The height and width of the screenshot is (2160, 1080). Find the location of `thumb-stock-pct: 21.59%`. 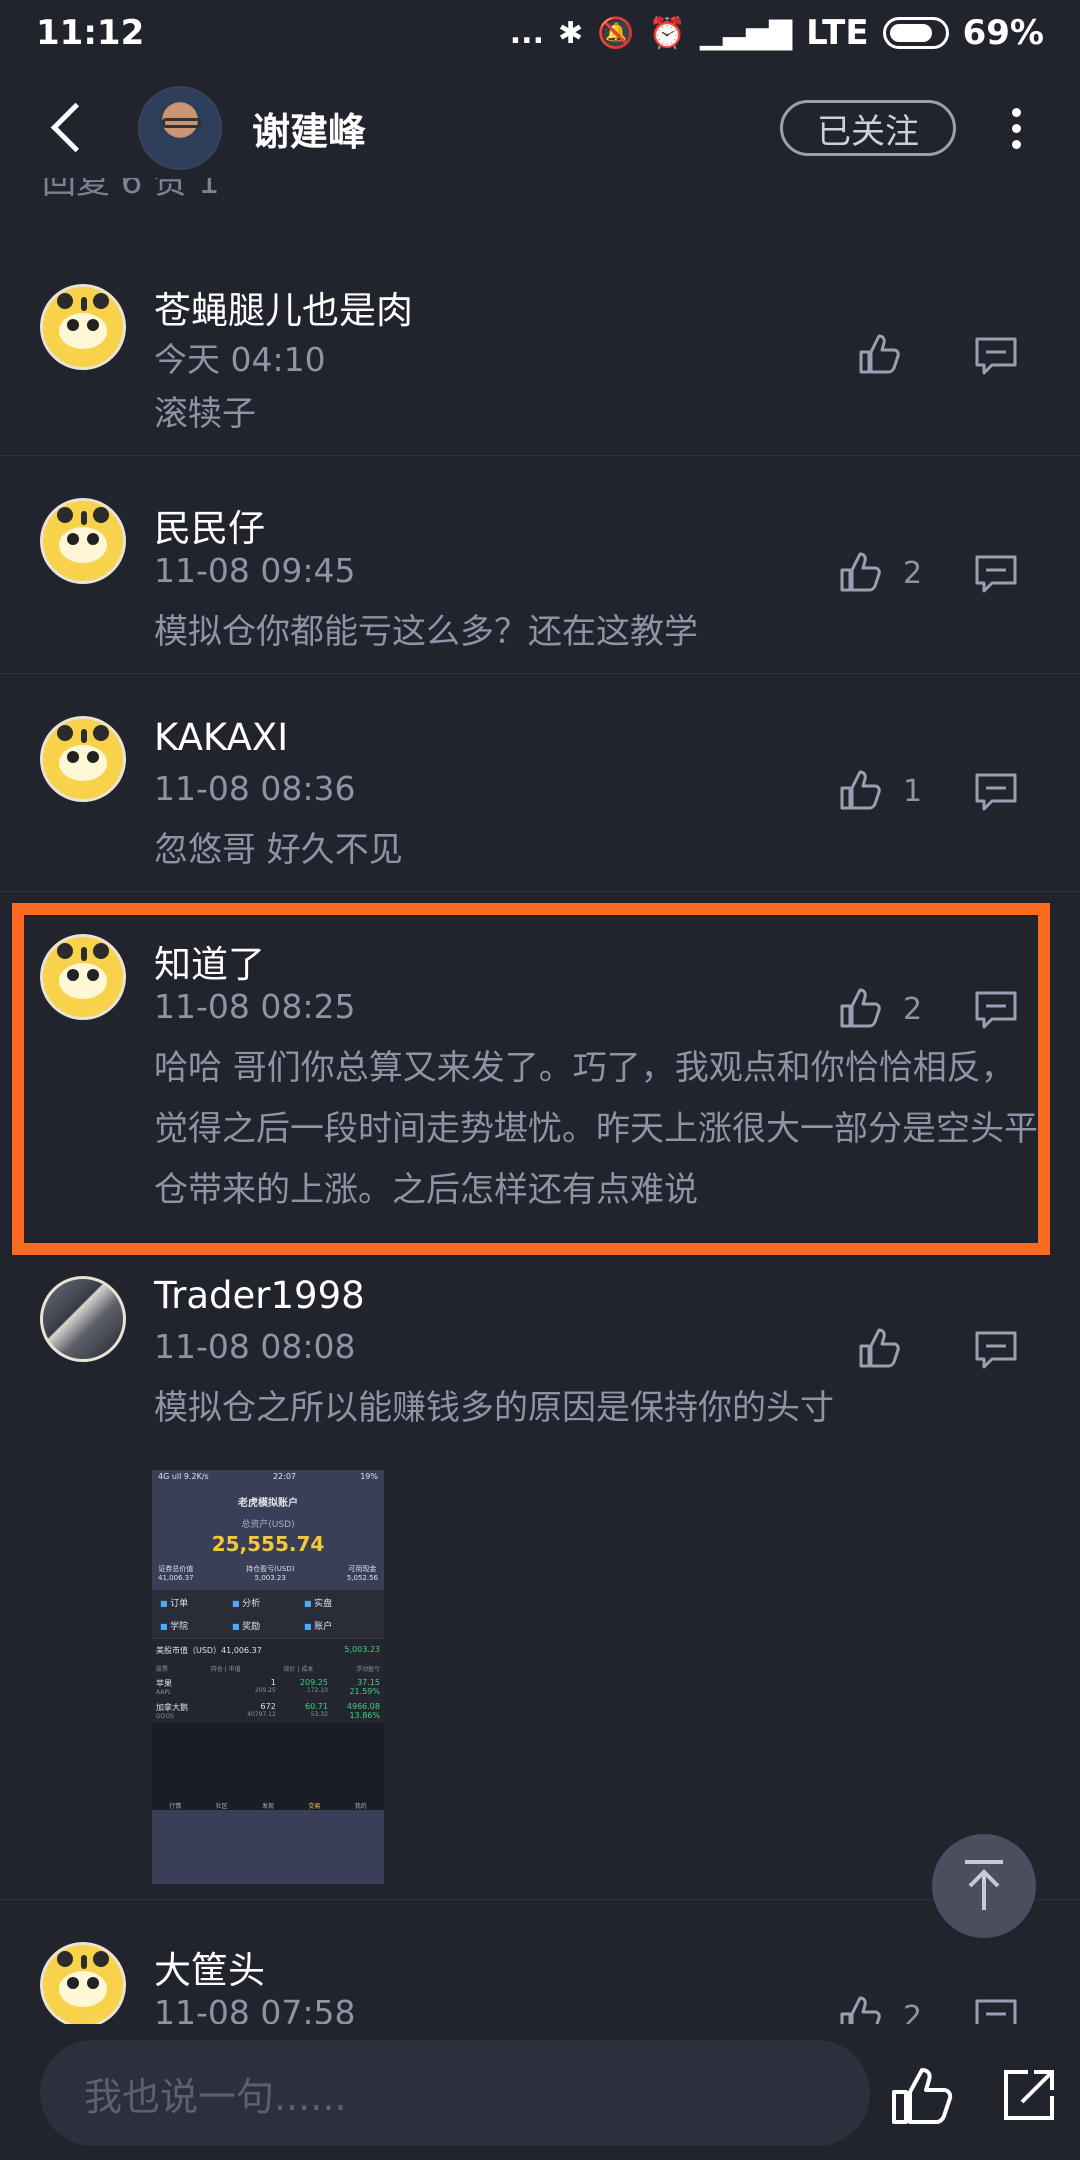

thumb-stock-pct: 21.59% is located at coordinates (364, 1691).